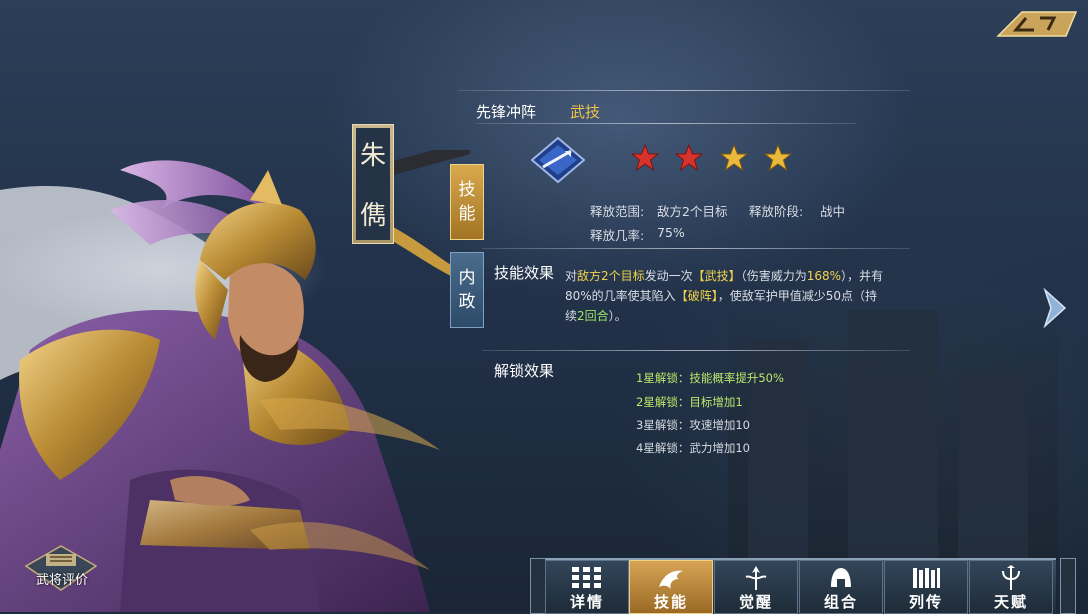  What do you see at coordinates (840, 602) in the screenshot?
I see `tab-combo-label: 组合` at bounding box center [840, 602].